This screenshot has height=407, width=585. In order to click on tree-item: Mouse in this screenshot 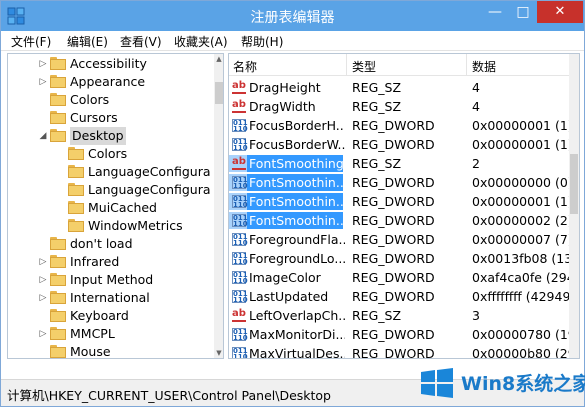, I will do `click(108, 350)`.